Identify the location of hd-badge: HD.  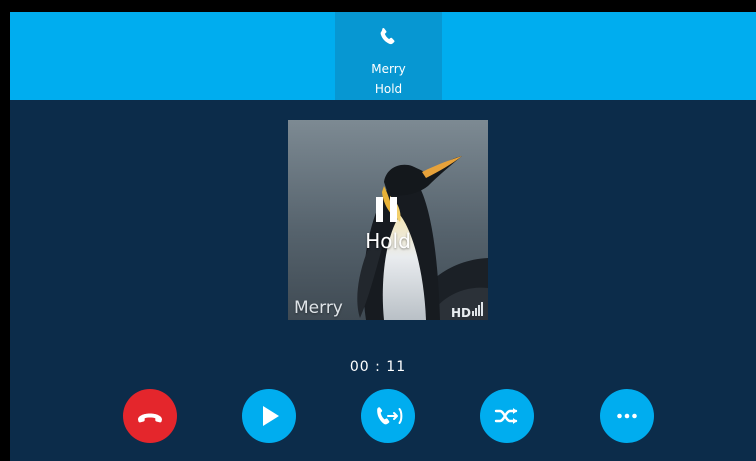
(461, 313).